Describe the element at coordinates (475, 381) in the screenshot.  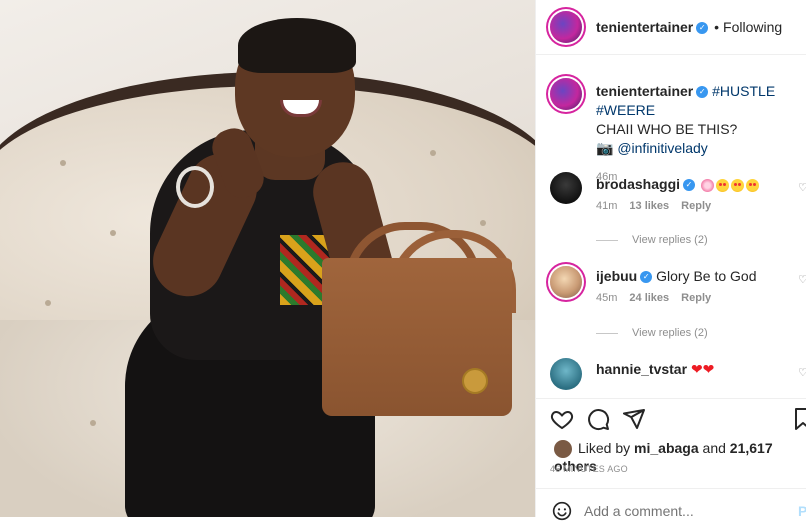
I see `handbag-charm` at that location.